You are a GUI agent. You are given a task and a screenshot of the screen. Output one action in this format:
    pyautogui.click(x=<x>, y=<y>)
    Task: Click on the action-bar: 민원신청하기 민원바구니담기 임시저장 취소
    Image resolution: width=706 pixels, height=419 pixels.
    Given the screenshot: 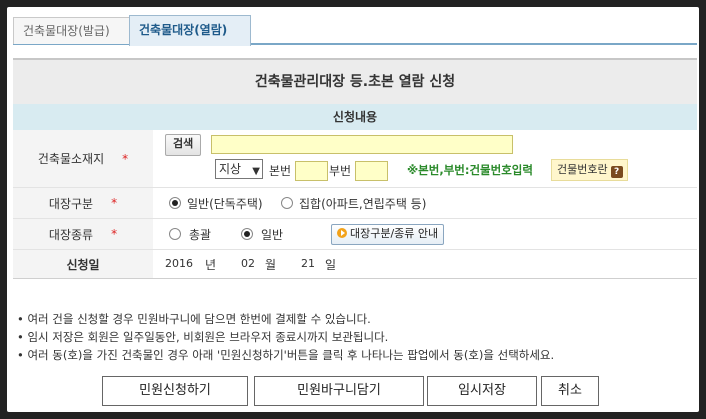 What is the action you would take?
    pyautogui.click(x=353, y=391)
    